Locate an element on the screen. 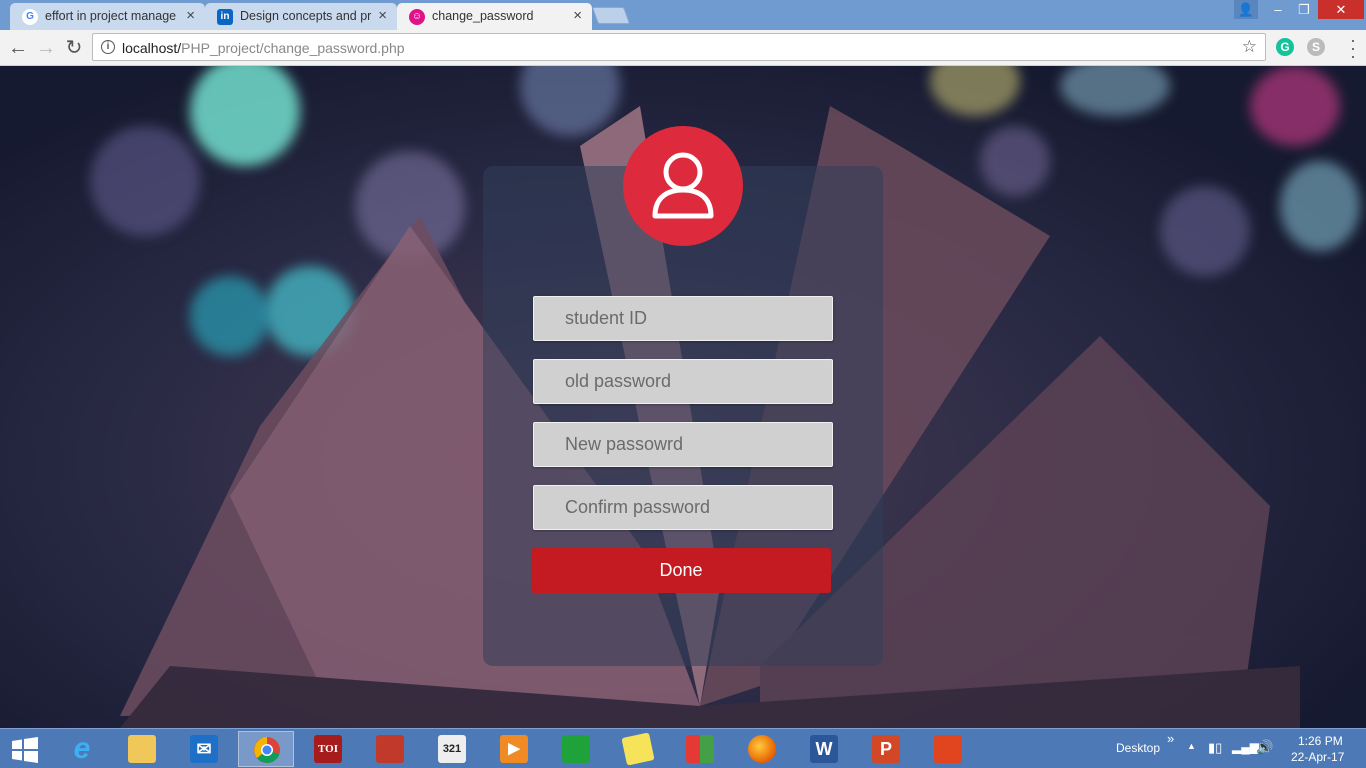 This screenshot has width=1366, height=768. store-icon is located at coordinates (576, 749).